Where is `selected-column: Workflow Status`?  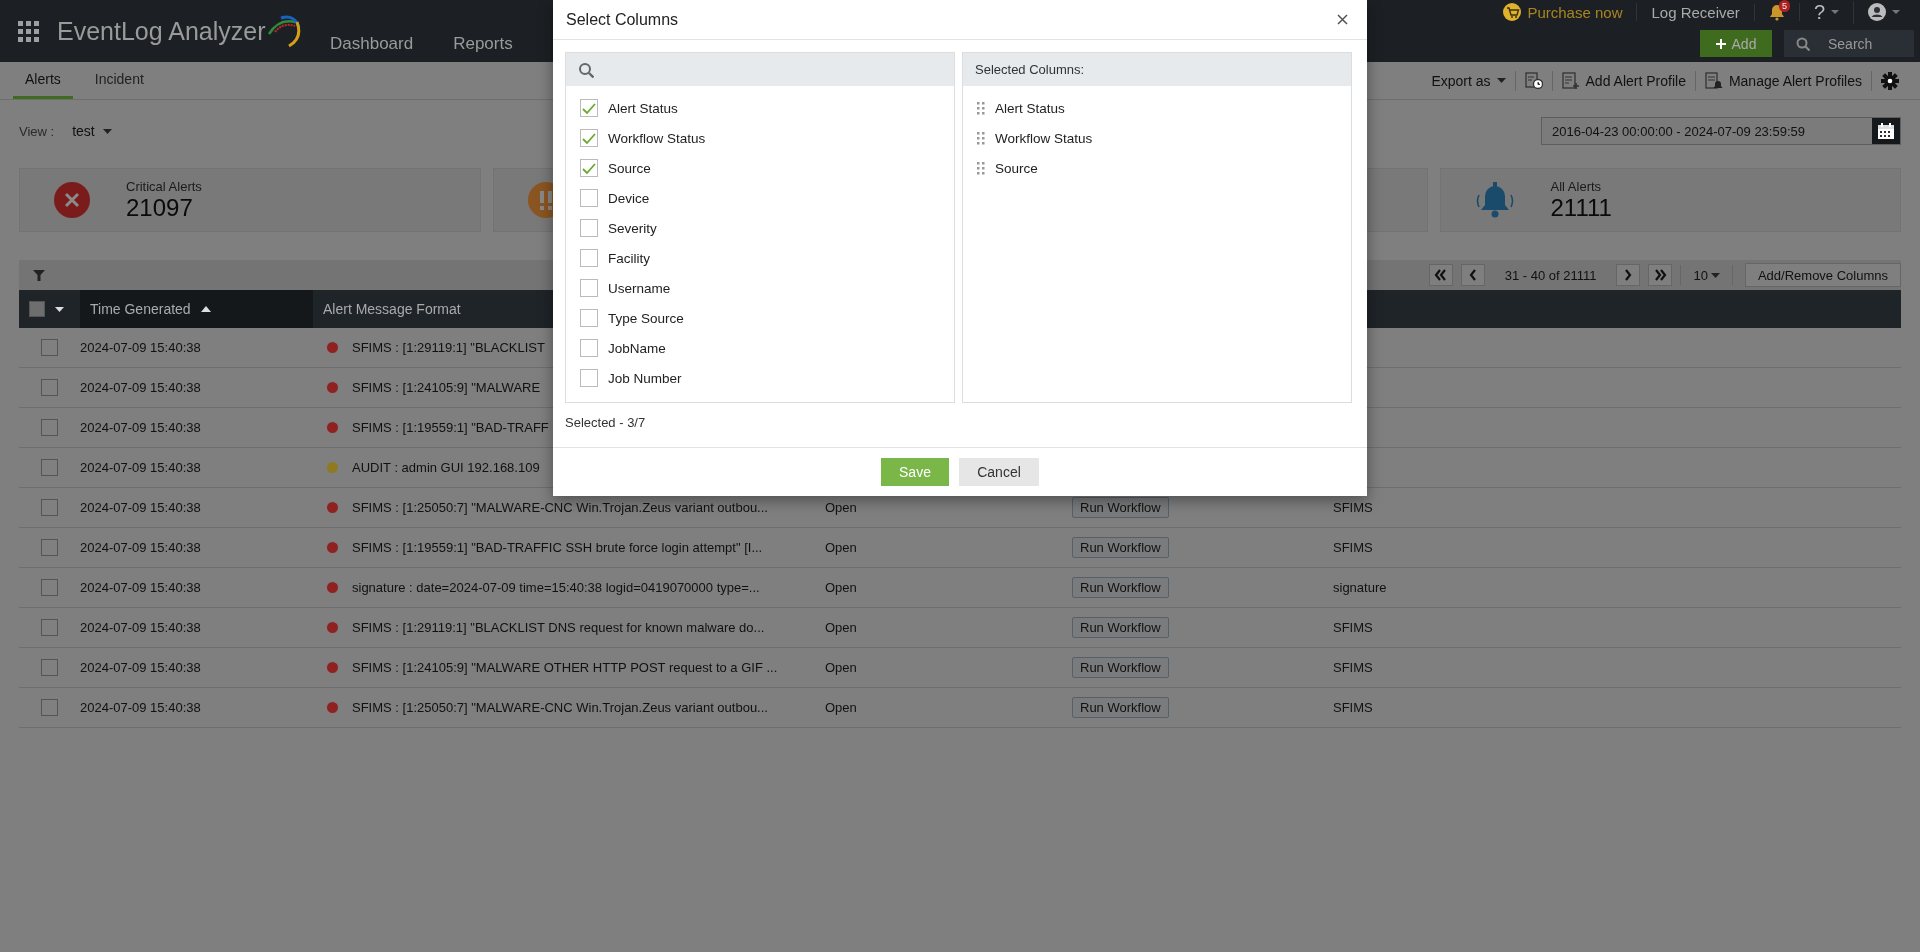 selected-column: Workflow Status is located at coordinates (1044, 138).